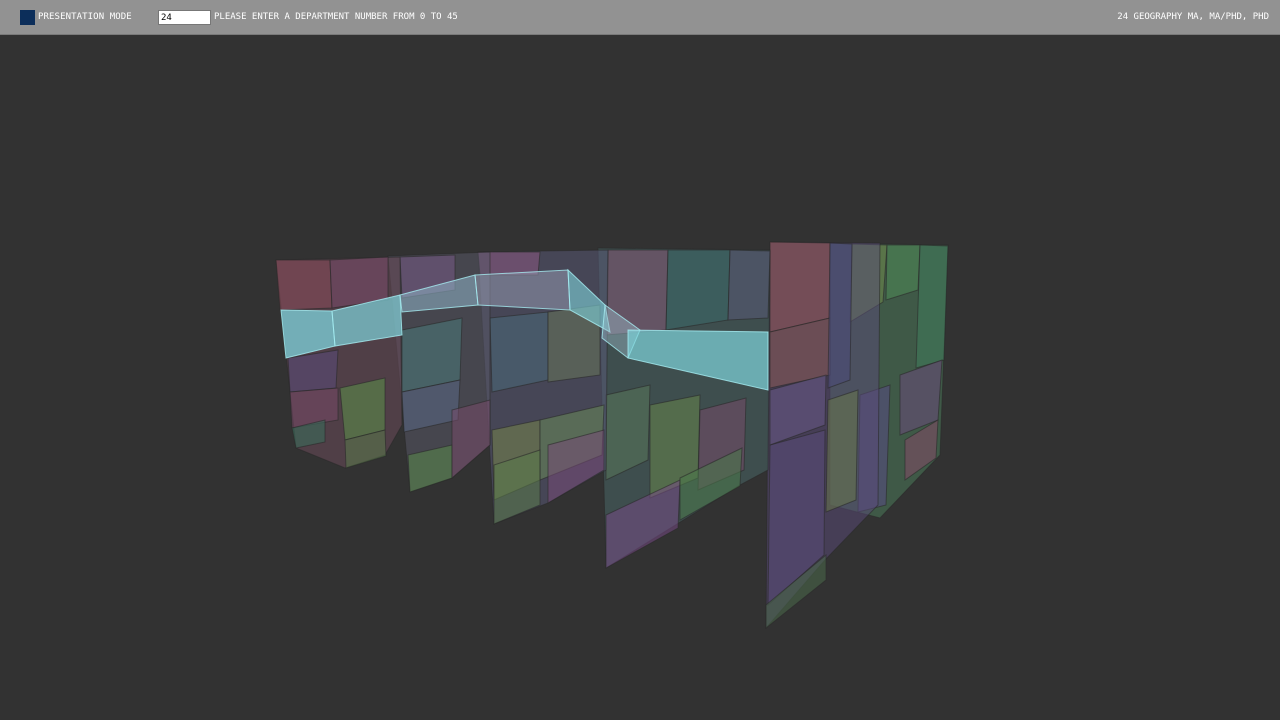 The image size is (1280, 720). I want to click on department-number-input, so click(184, 17).